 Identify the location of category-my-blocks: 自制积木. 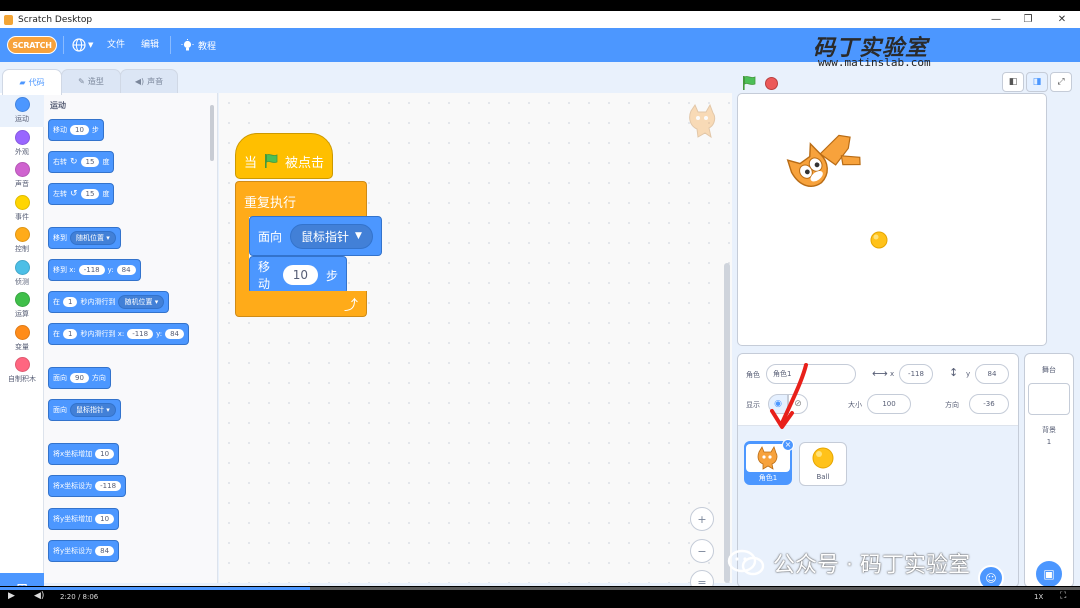
(22, 371).